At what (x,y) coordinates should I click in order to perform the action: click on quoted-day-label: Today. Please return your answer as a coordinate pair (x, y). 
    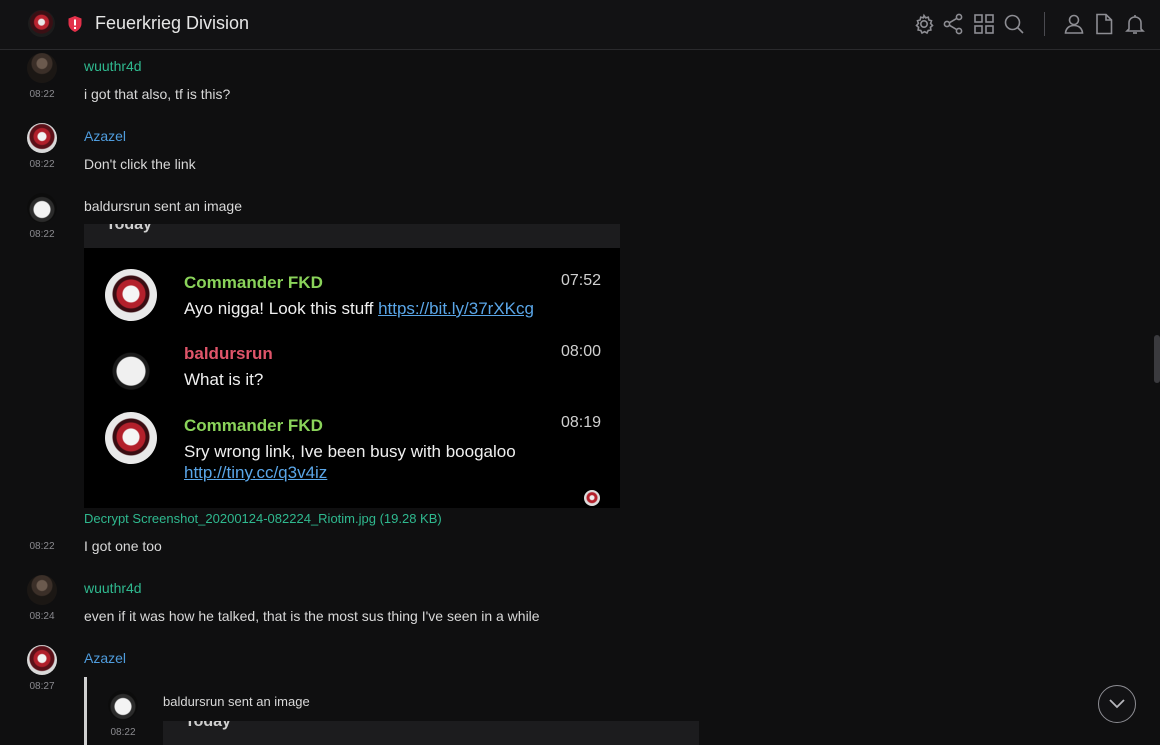
    Looking at the image, I should click on (208, 725).